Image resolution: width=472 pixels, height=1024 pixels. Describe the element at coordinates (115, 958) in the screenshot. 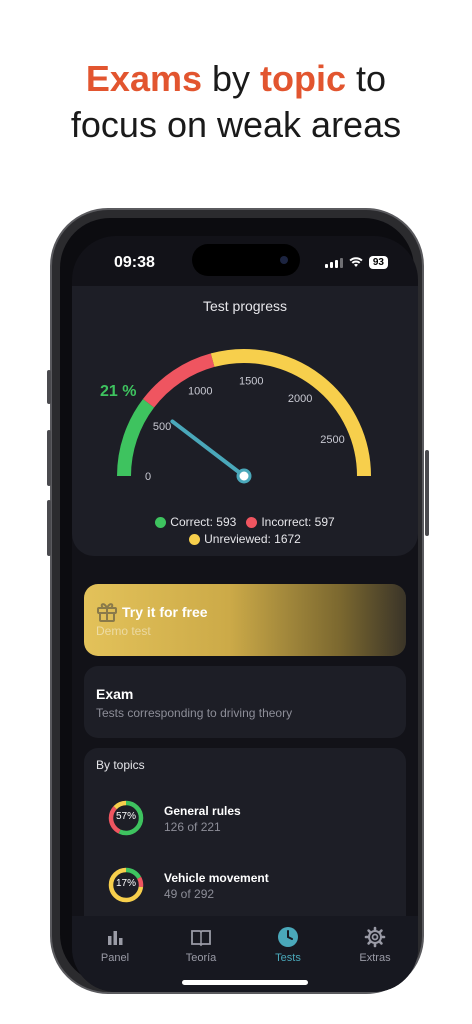

I see `tab-panel-label: Panel` at that location.